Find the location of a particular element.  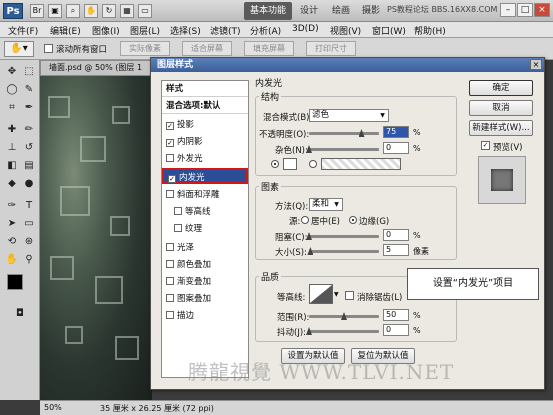

print-size-button: 打印尺寸 is located at coordinates (331, 48).